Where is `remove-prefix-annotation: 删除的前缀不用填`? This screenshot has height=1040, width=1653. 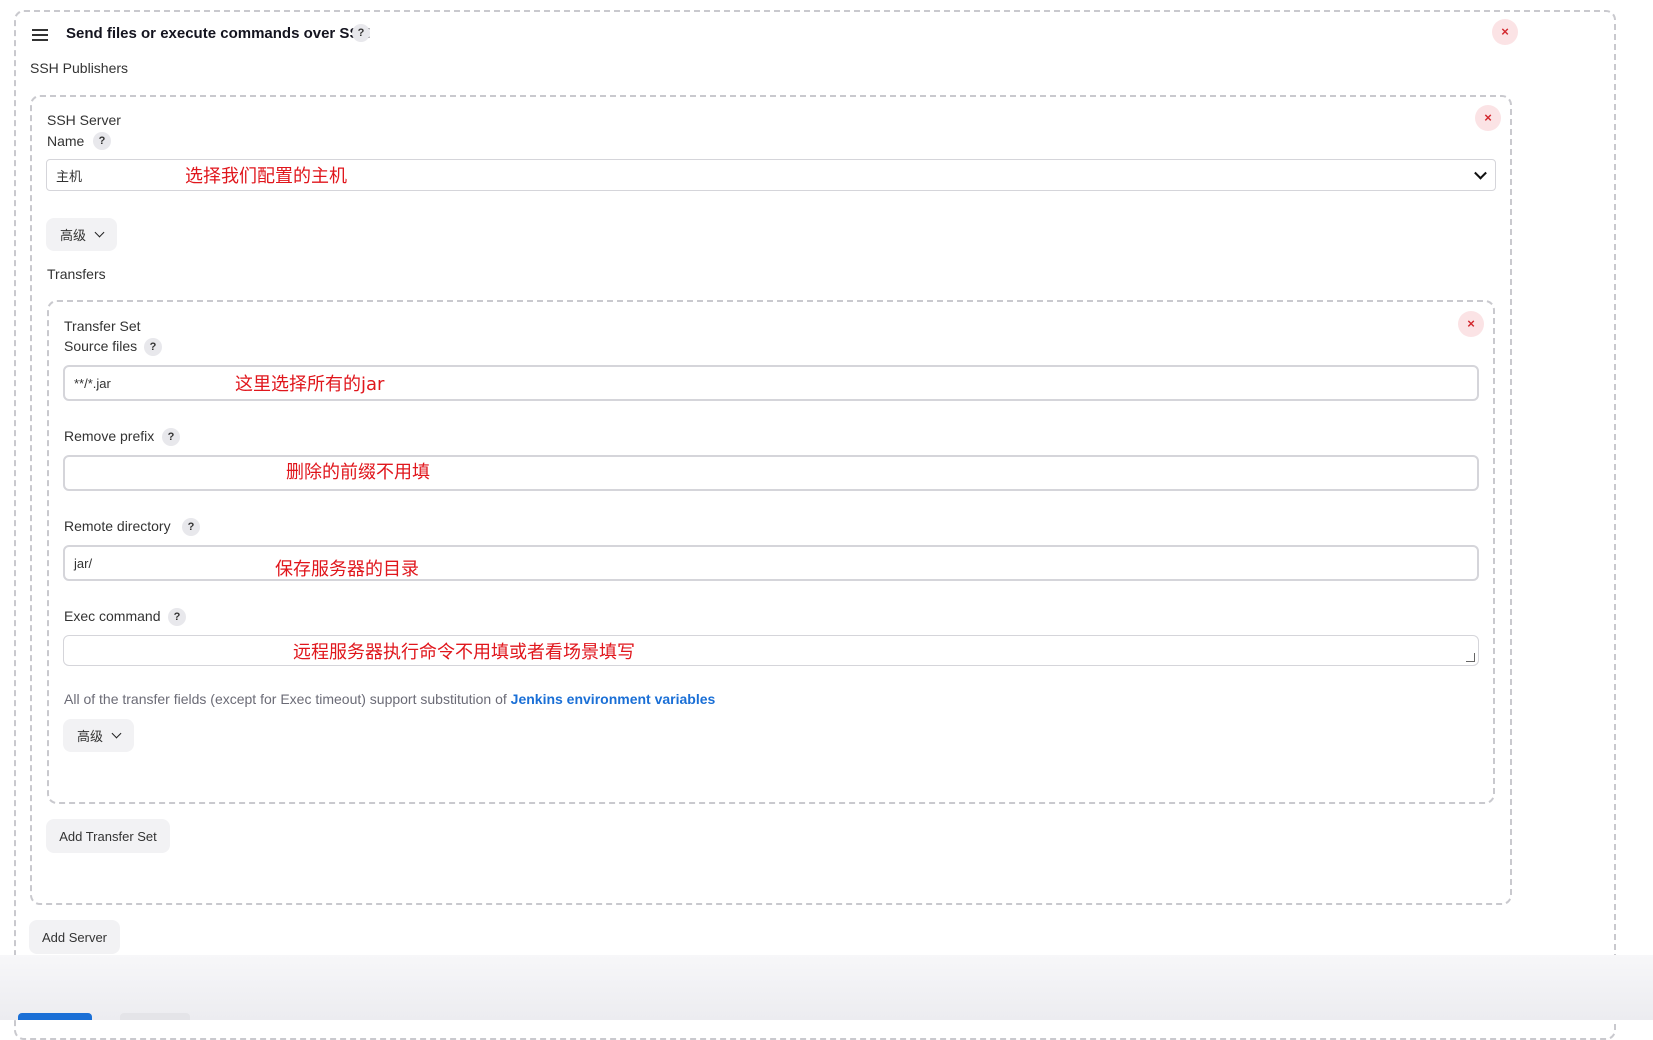 remove-prefix-annotation: 删除的前缀不用填 is located at coordinates (358, 472).